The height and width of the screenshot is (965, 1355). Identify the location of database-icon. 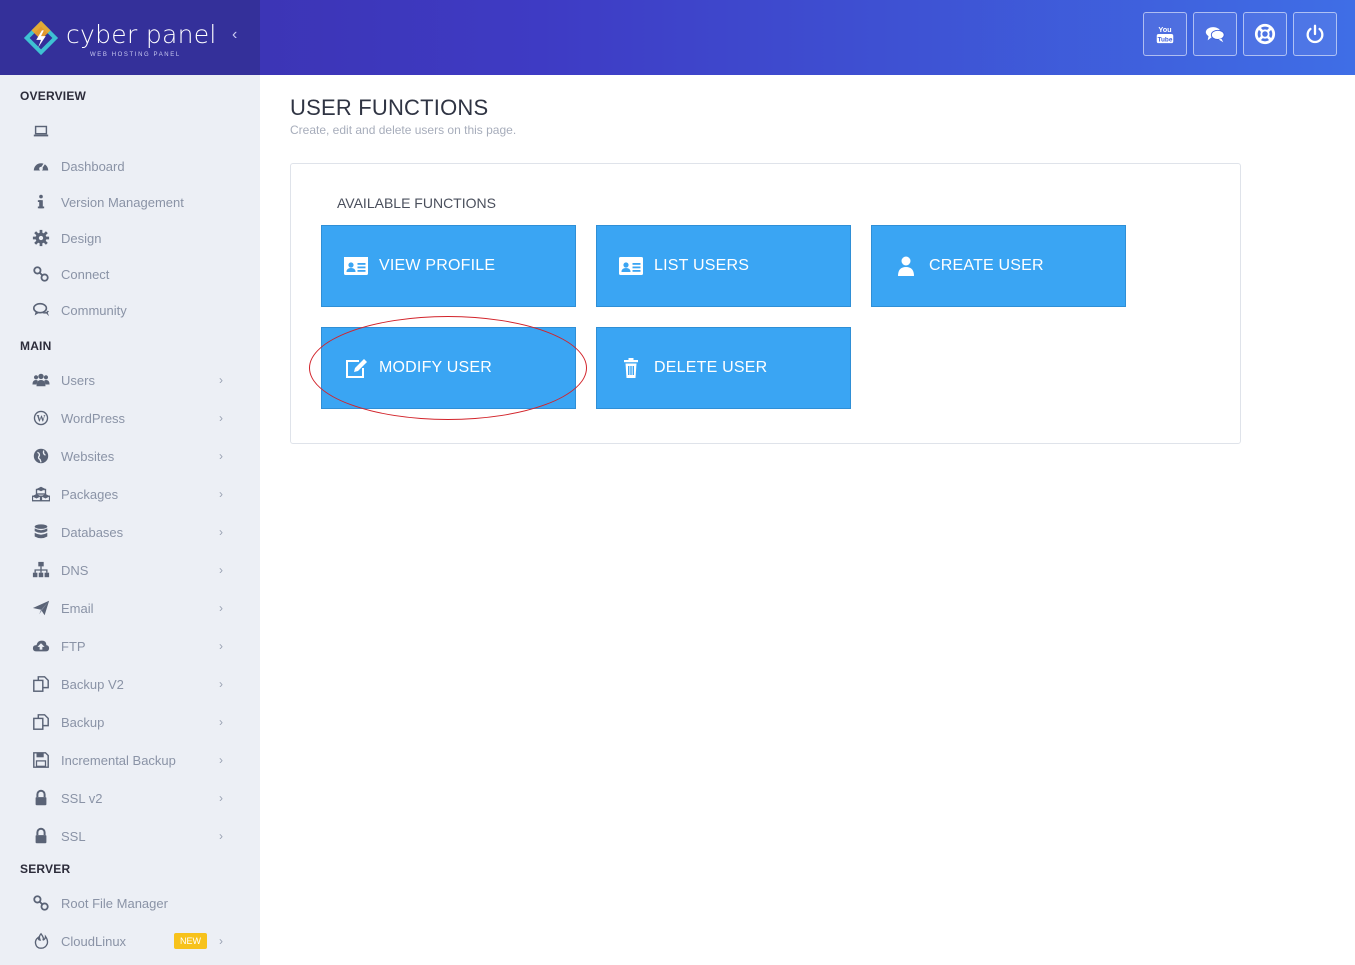
(41, 532).